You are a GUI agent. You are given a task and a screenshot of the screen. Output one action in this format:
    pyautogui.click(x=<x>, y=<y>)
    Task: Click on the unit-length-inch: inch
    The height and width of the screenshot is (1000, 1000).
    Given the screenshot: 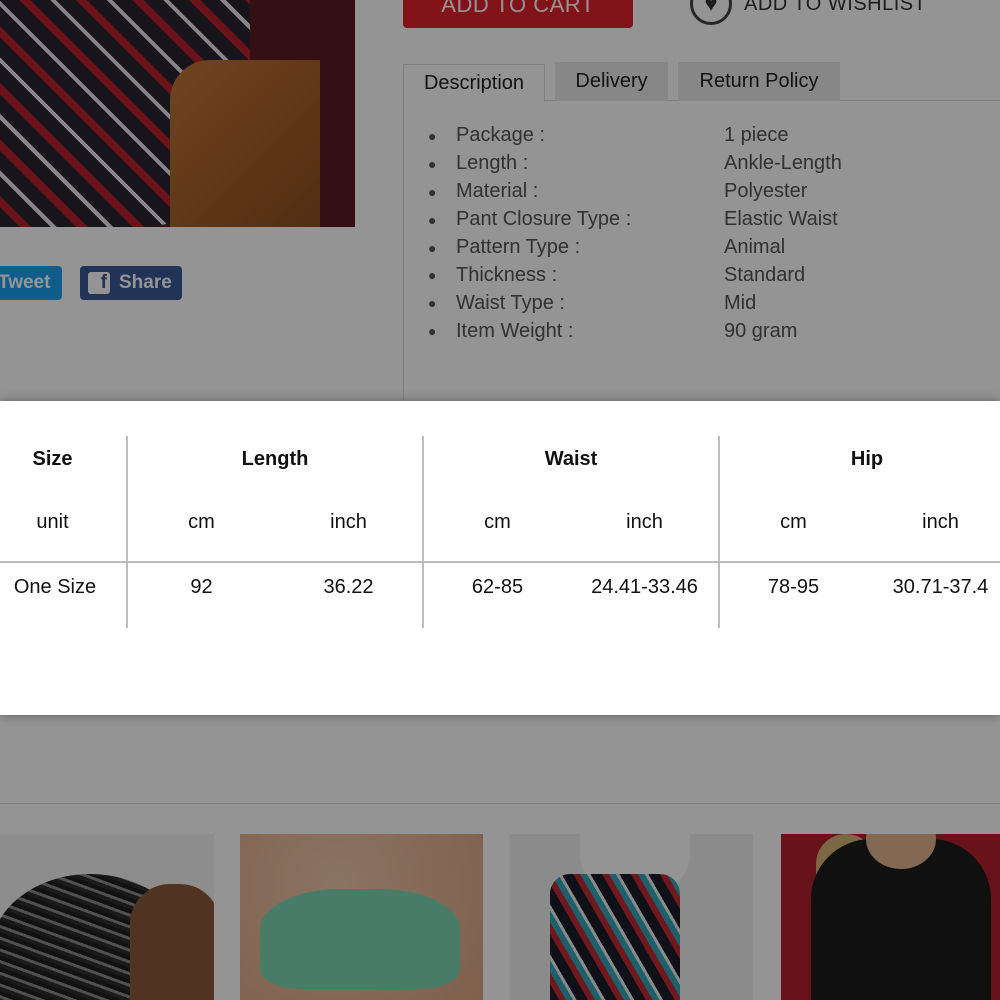 What is the action you would take?
    pyautogui.click(x=348, y=522)
    